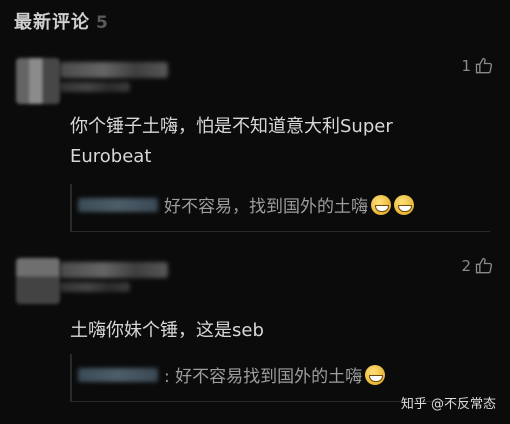  Describe the element at coordinates (52, 22) in the screenshot. I see `section-title: 最新评论` at that location.